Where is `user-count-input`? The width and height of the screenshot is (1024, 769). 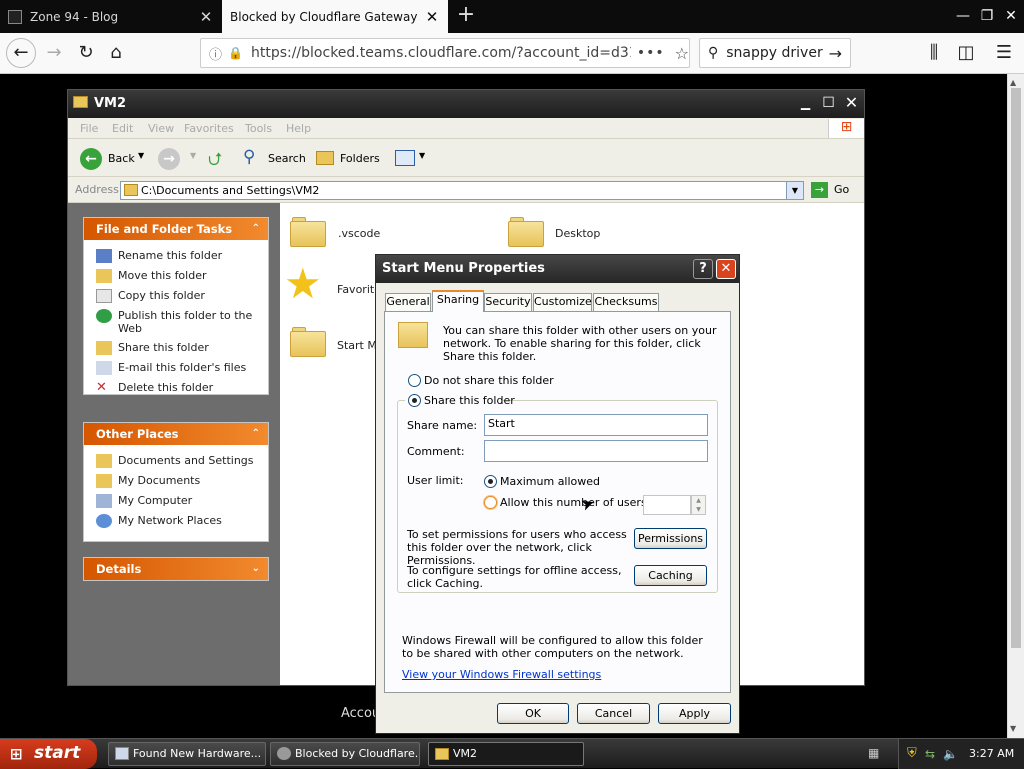
user-count-input is located at coordinates (667, 505).